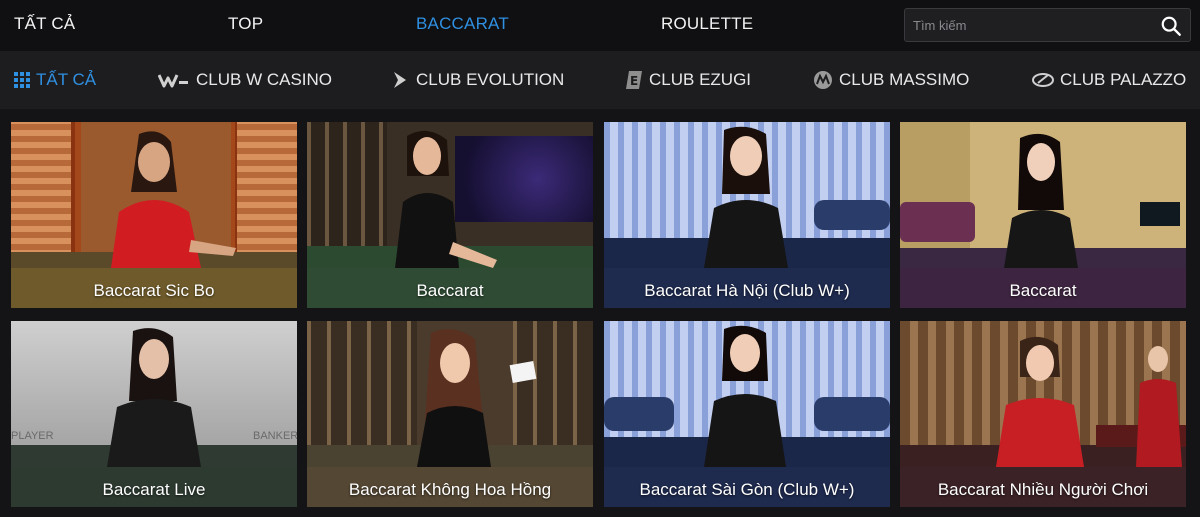 This screenshot has width=1200, height=517. I want to click on svg-text: PLAYER, so click(32, 436).